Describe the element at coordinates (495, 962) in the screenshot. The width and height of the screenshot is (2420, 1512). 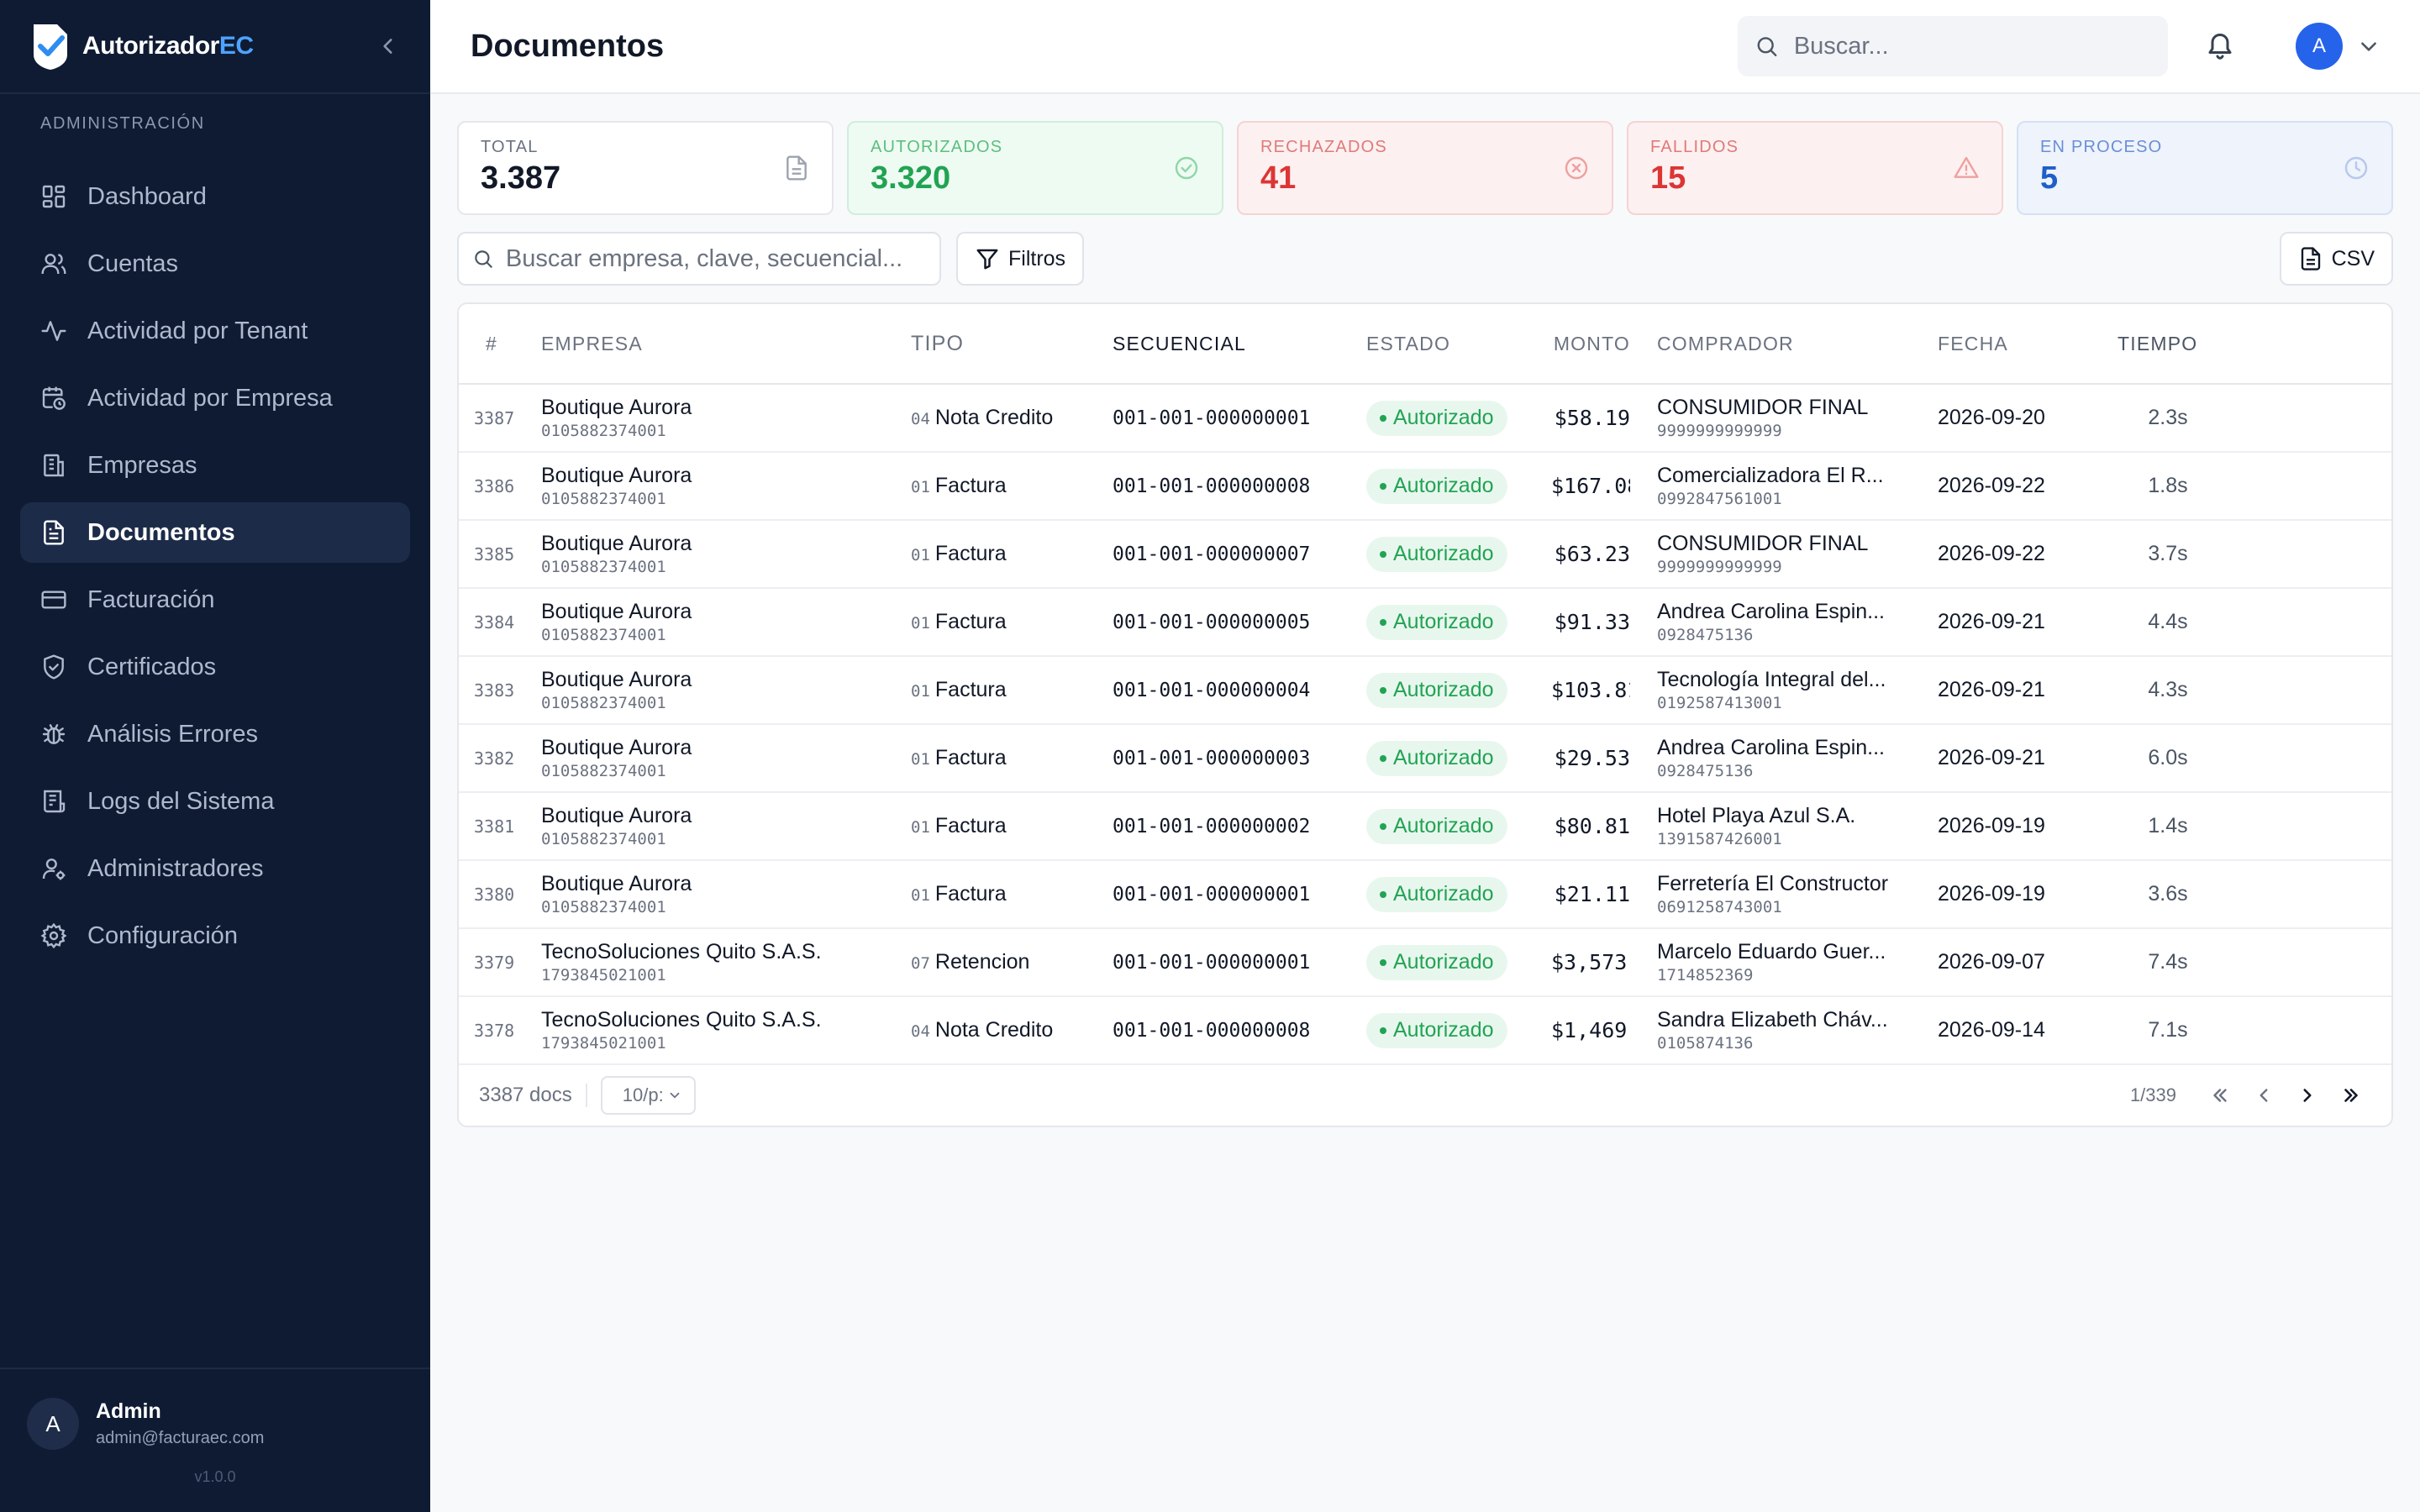
I see `row-number: 3379` at that location.